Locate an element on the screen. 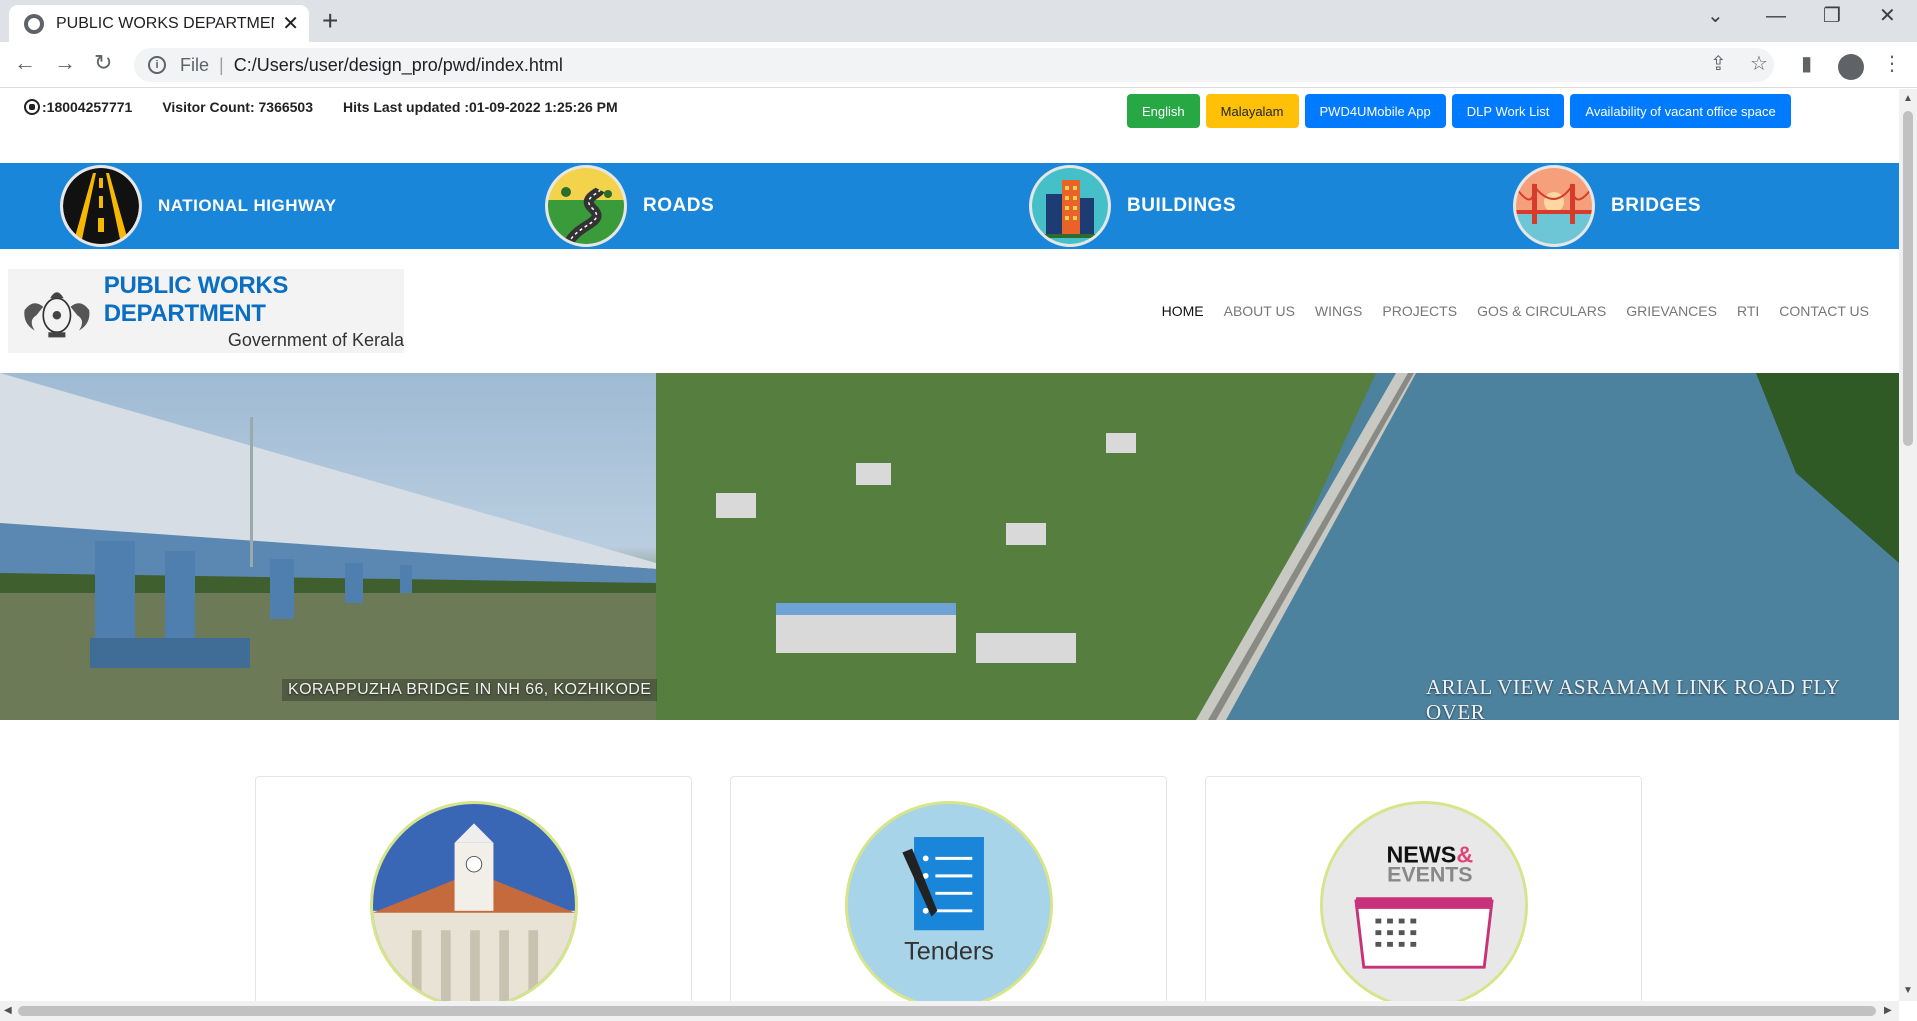 This screenshot has width=1917, height=1021. nav-about-us: ABOUT US is located at coordinates (1259, 311).